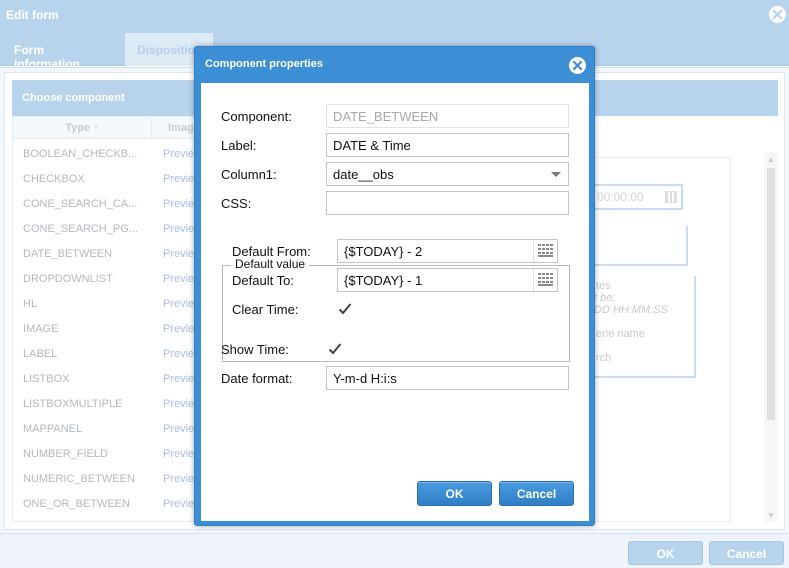  What do you see at coordinates (249, 174) in the screenshot?
I see `column1-label: Column1:` at bounding box center [249, 174].